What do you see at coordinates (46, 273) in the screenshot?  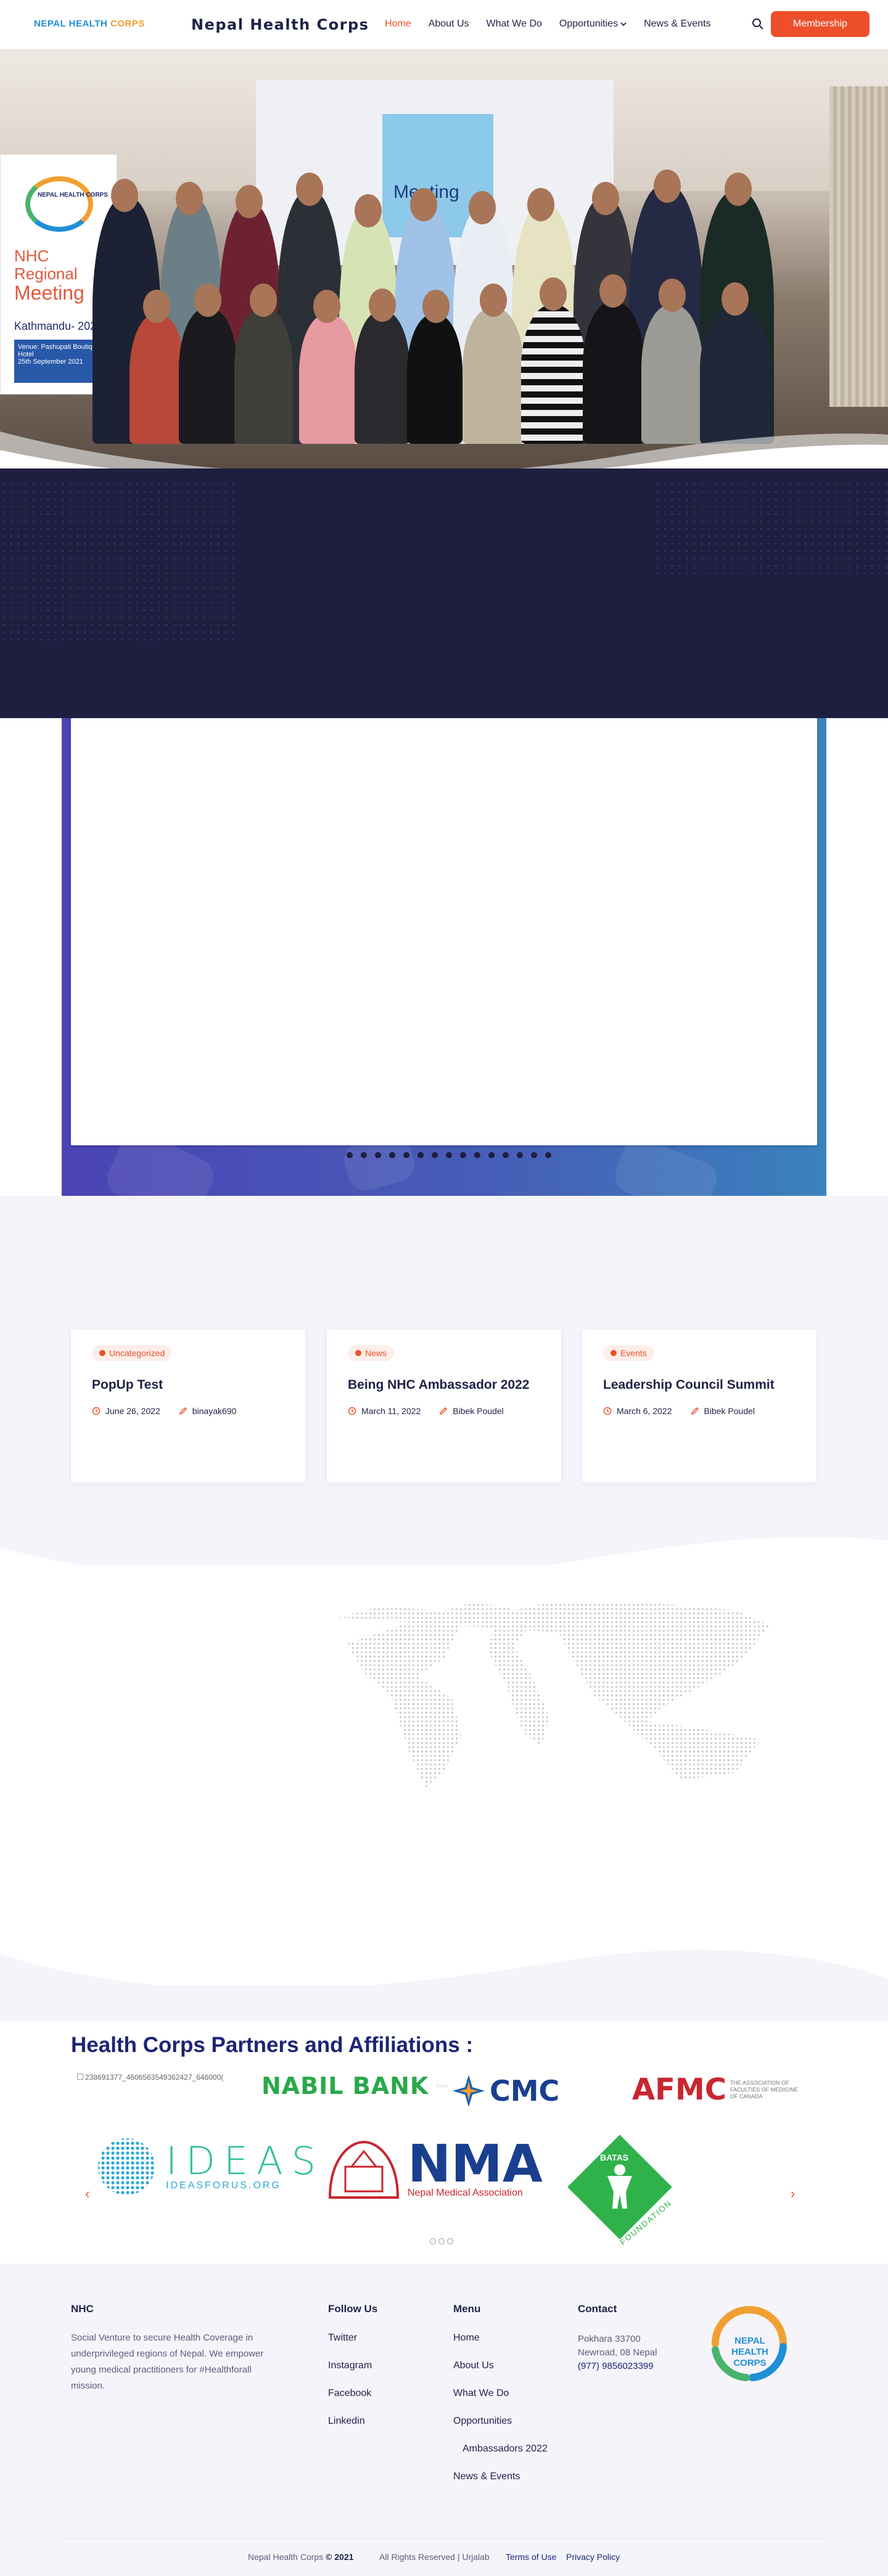 I see `banner-line-2: Regional` at bounding box center [46, 273].